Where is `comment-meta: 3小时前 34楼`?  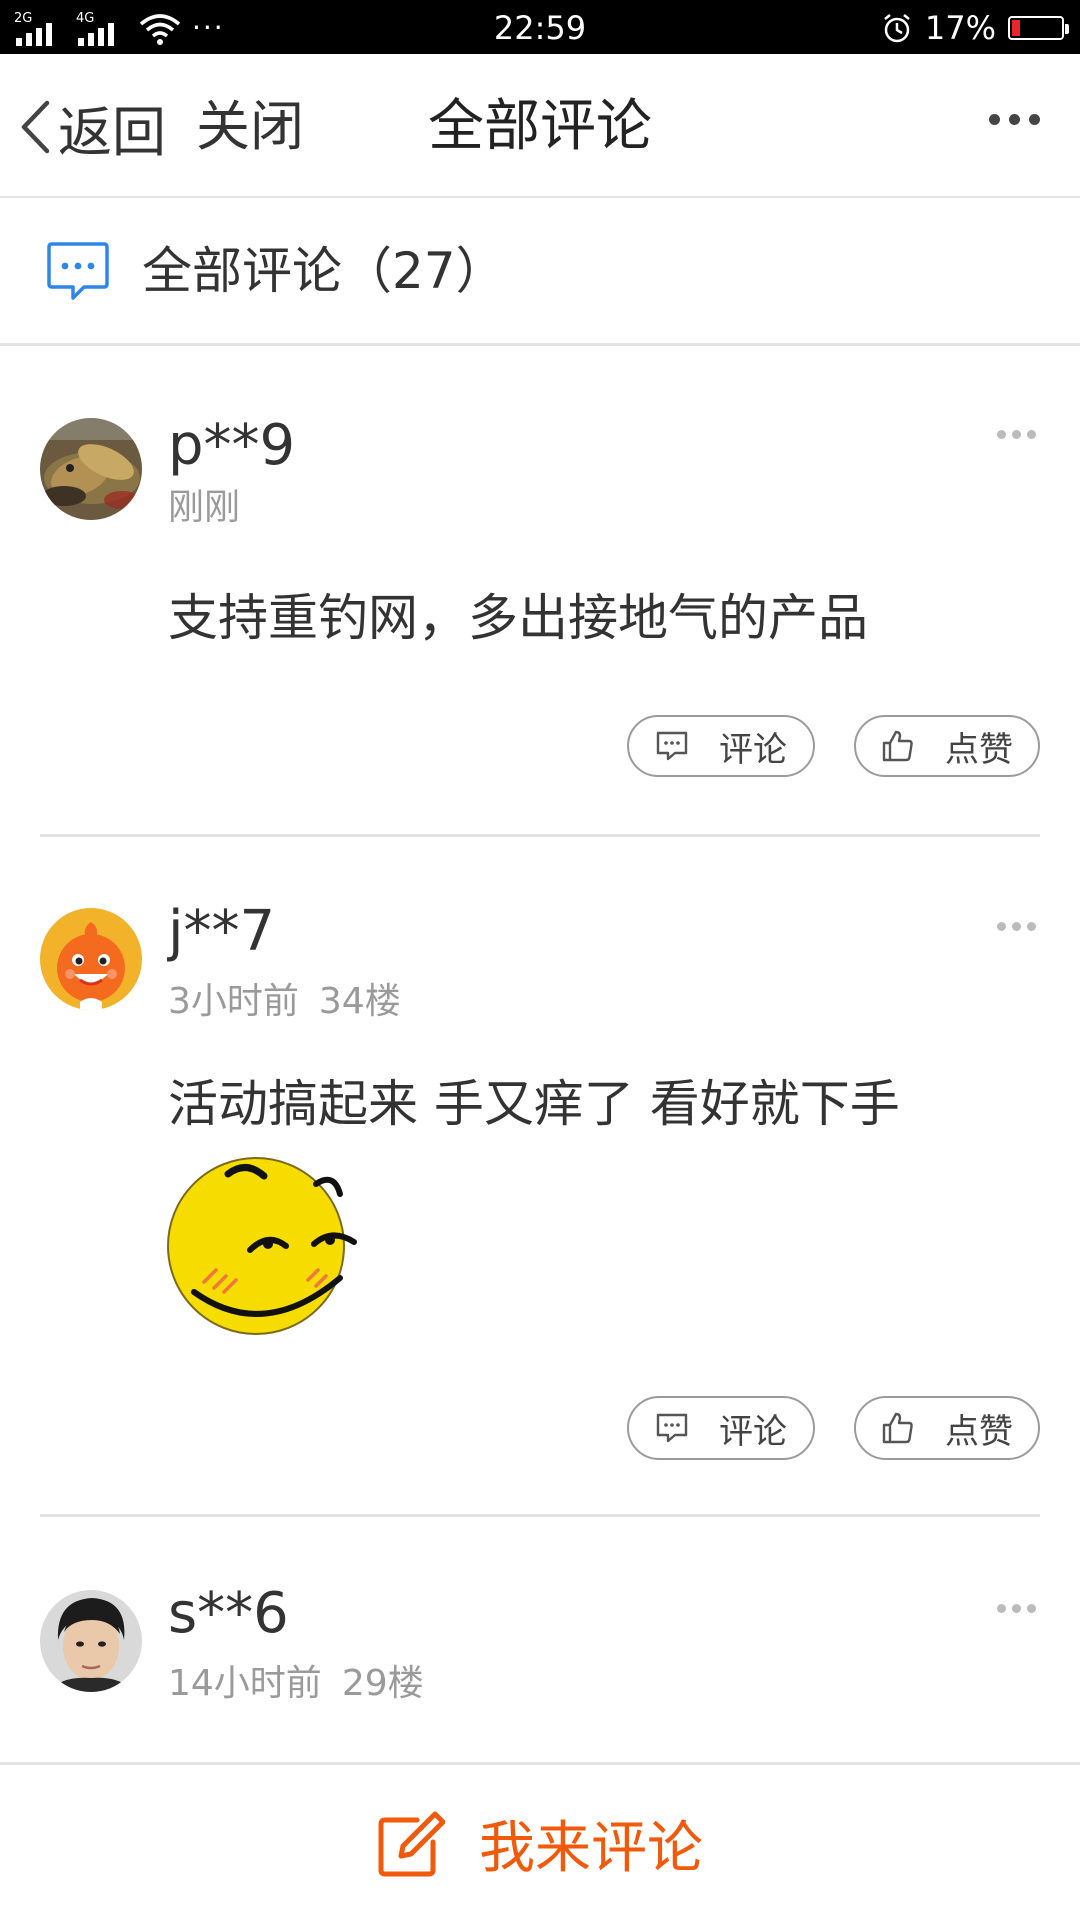
comment-meta: 3小时前 34楼 is located at coordinates (284, 1002).